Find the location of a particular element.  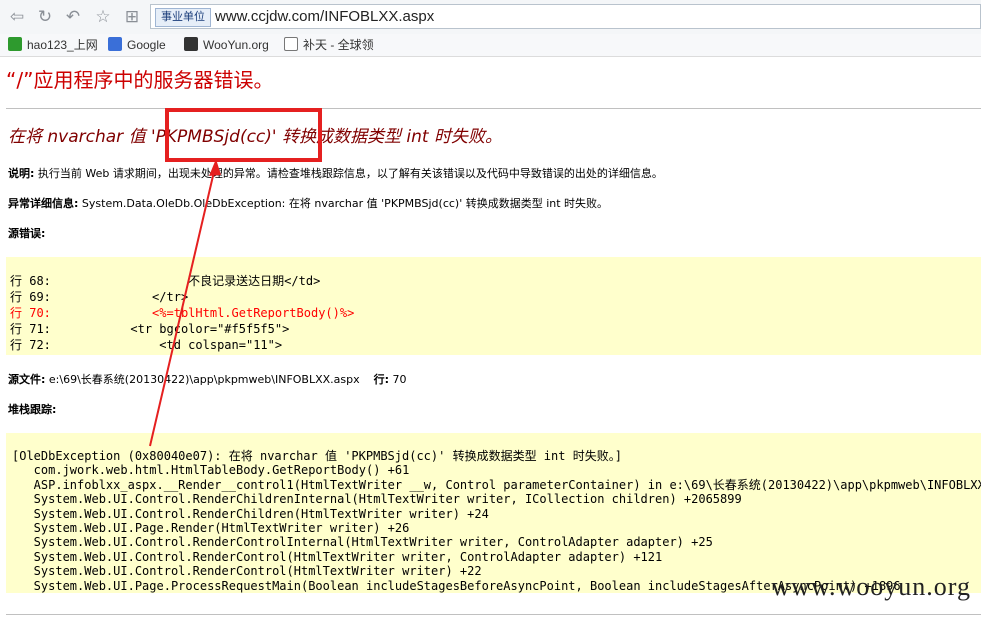

watermark-text: www.wooyun.org is located at coordinates (871, 586).